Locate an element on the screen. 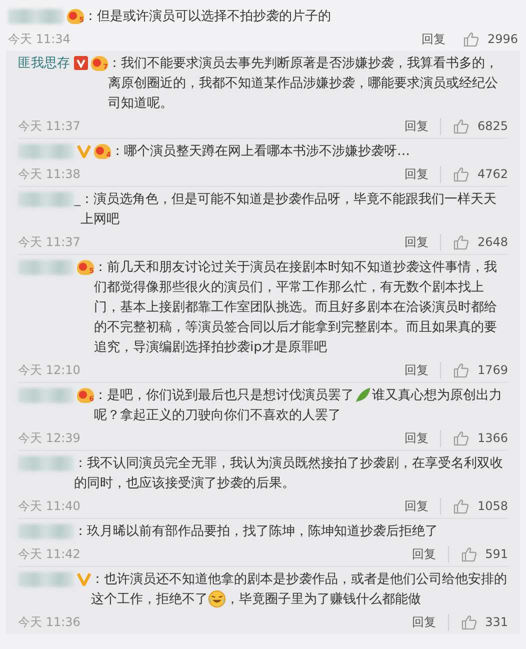 Image resolution: width=526 pixels, height=649 pixels. comment-text: ：但是或许演员可以选择不拍抄袭的片子的 is located at coordinates (208, 17).